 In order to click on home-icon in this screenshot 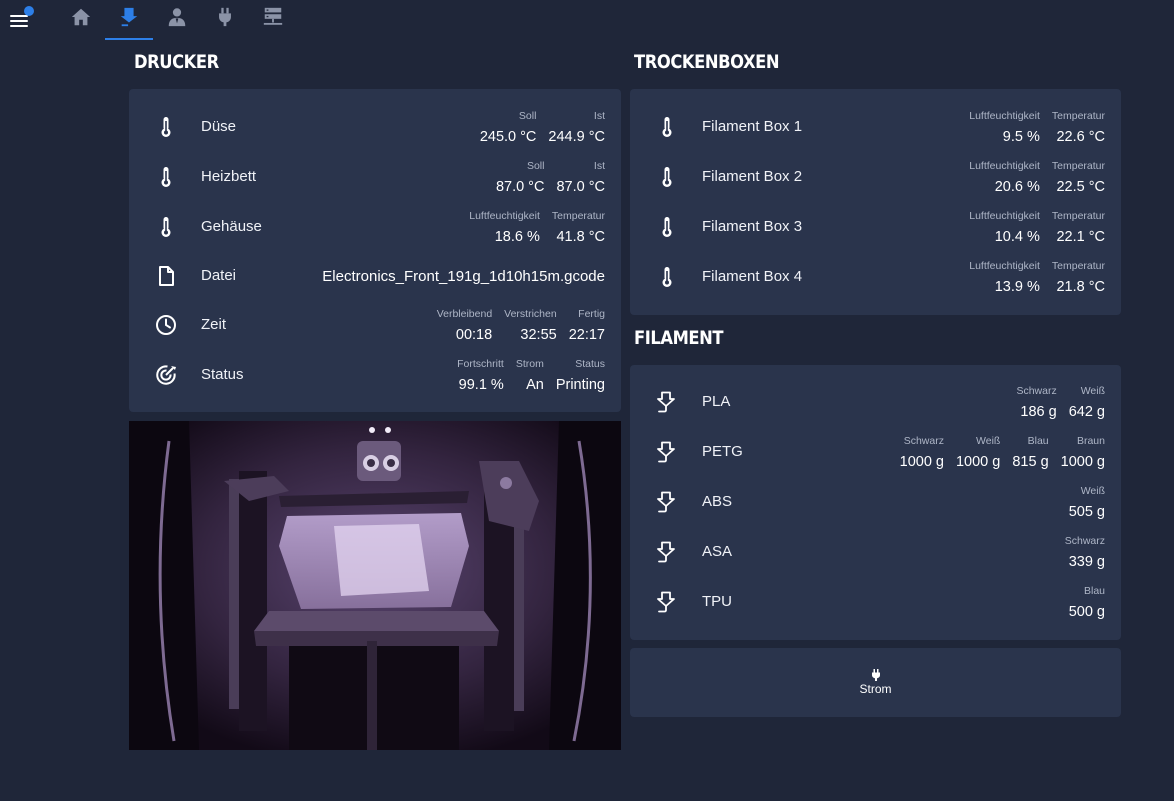, I will do `click(81, 17)`.